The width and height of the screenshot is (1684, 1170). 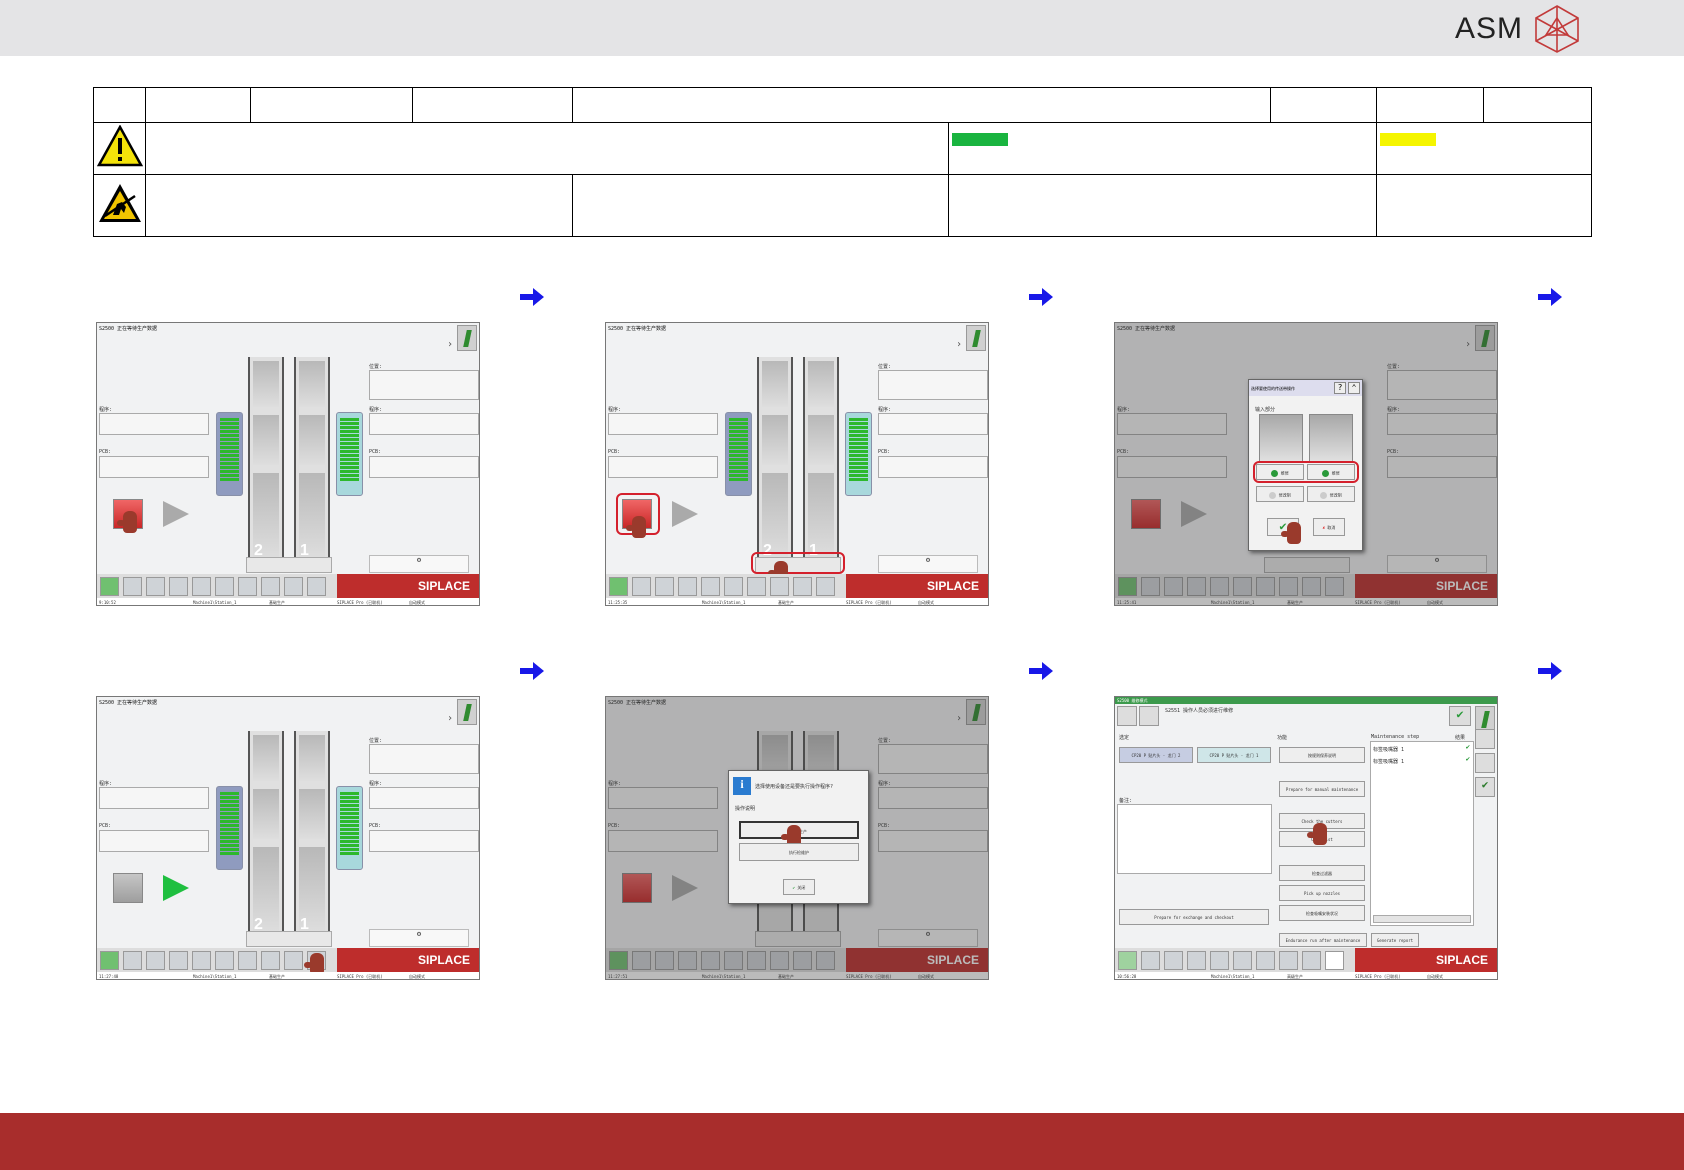 I want to click on horizontal-scrollbar, so click(x=1422, y=919).